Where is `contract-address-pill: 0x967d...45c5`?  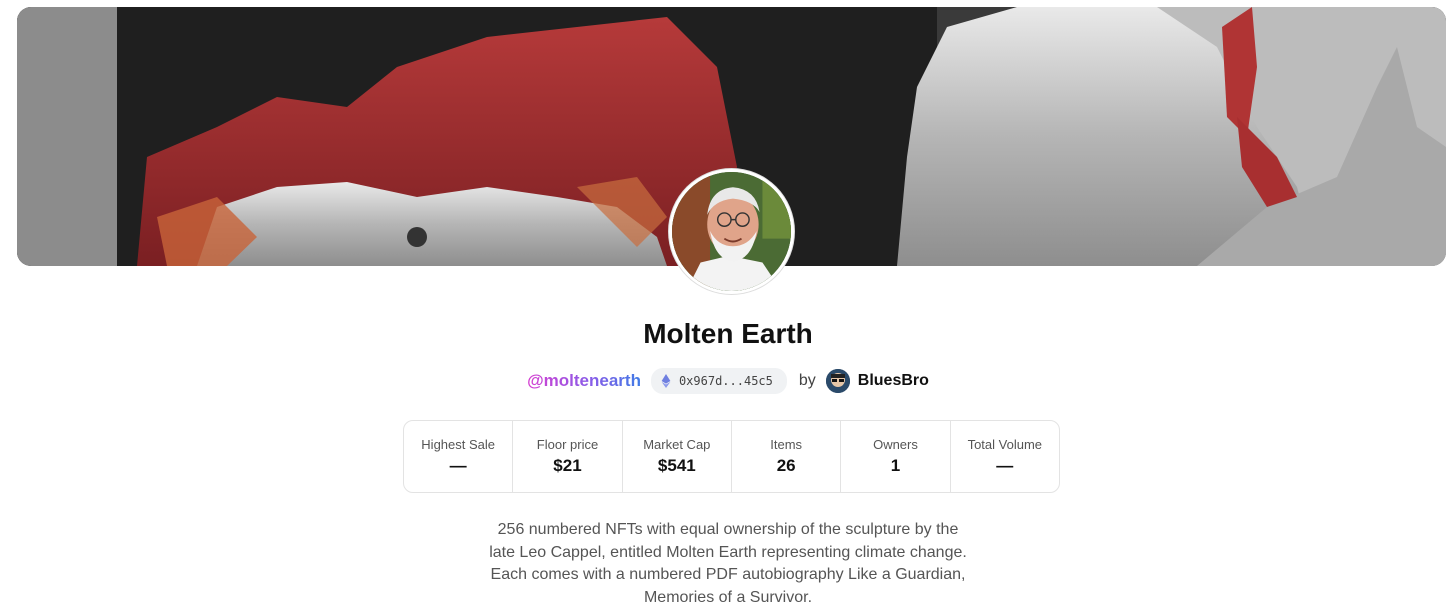 contract-address-pill: 0x967d...45c5 is located at coordinates (718, 381).